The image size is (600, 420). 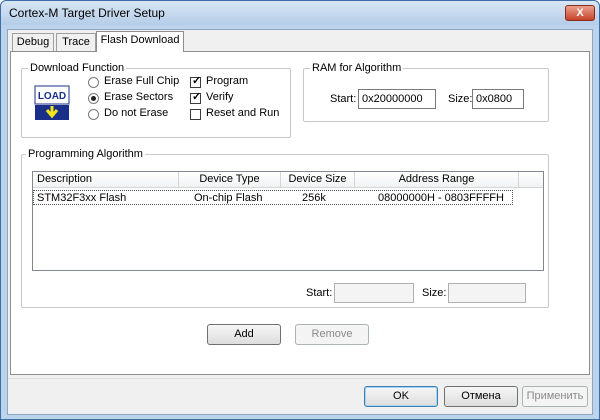 I want to click on checkbox-verify-label: Verify, so click(x=220, y=97).